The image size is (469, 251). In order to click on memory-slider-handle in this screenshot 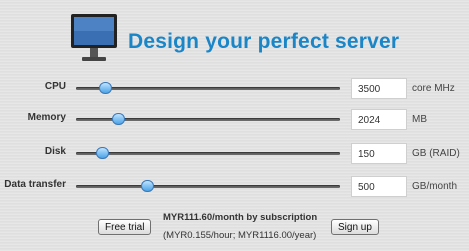, I will do `click(119, 119)`.